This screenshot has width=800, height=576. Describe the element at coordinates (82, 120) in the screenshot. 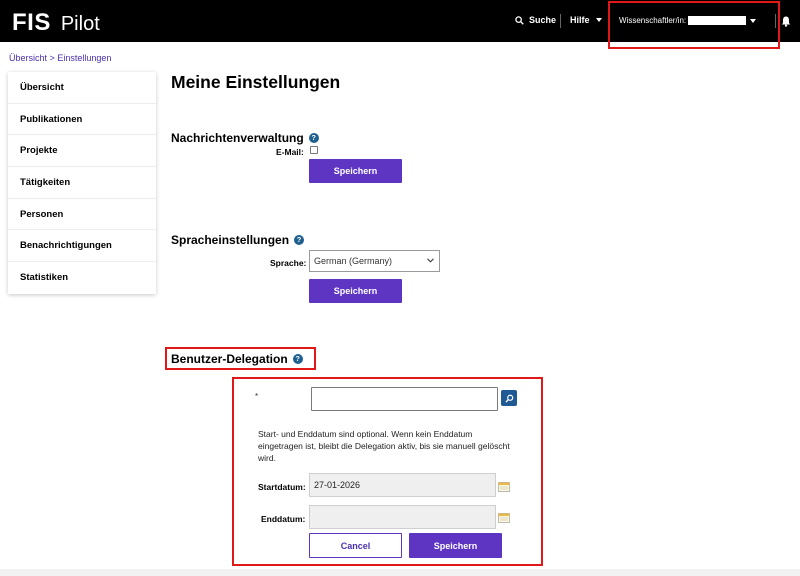

I see `sidebar-item-publications: Publikationen` at that location.